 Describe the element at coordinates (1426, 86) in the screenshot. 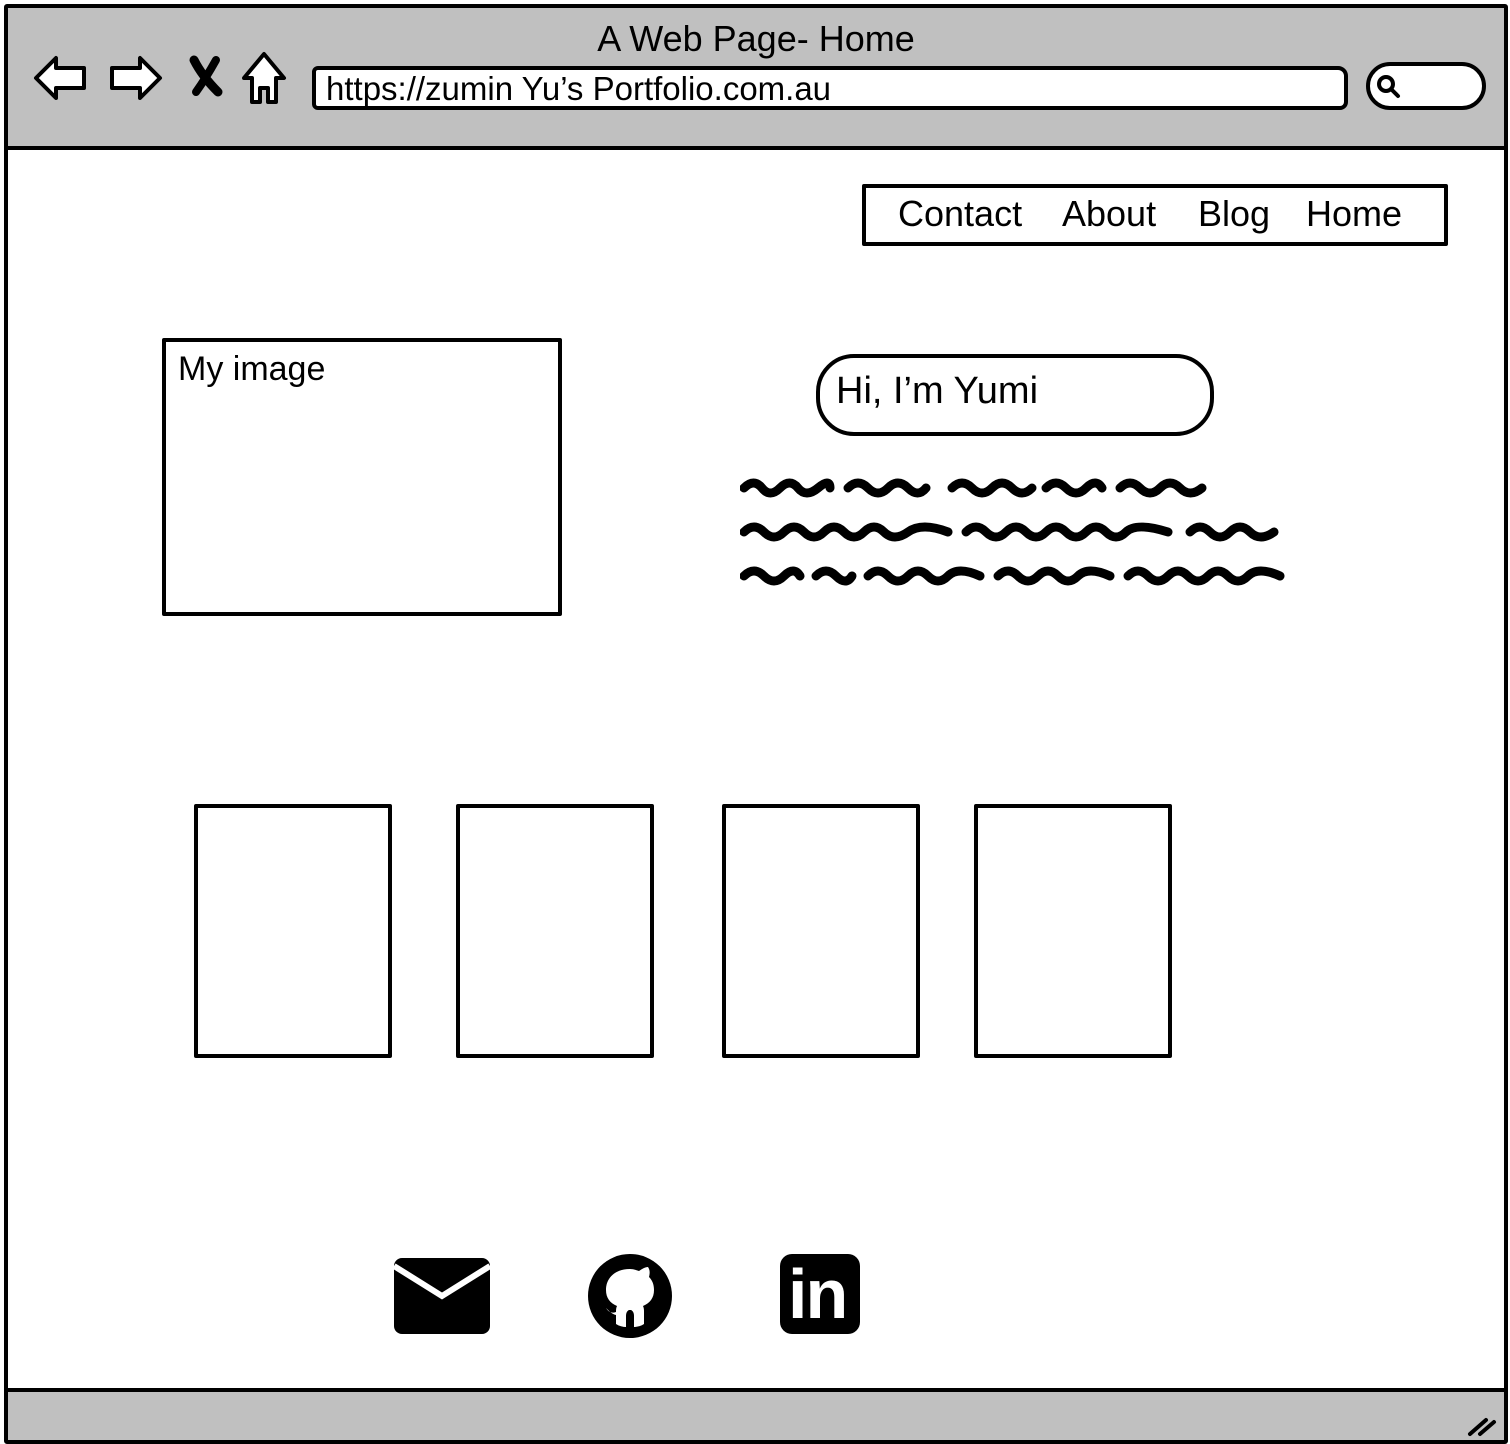

I see `search-field` at that location.